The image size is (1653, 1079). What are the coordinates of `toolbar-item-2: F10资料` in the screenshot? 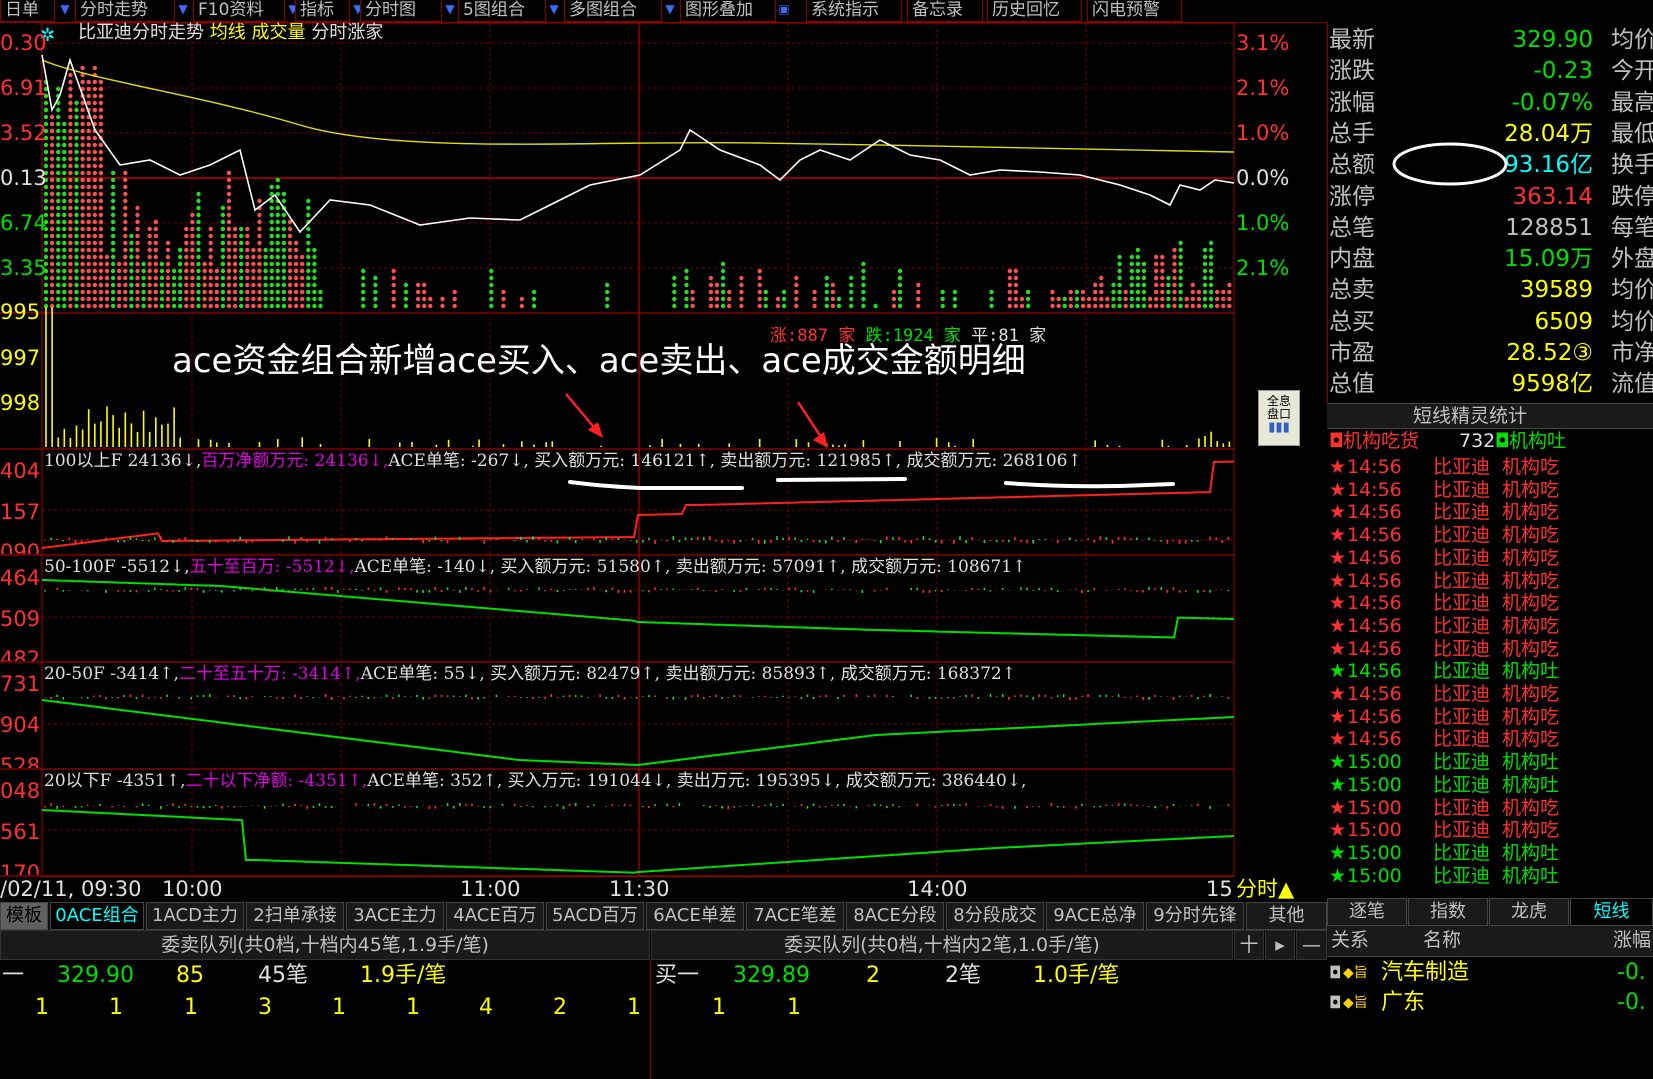 It's located at (239, 11).